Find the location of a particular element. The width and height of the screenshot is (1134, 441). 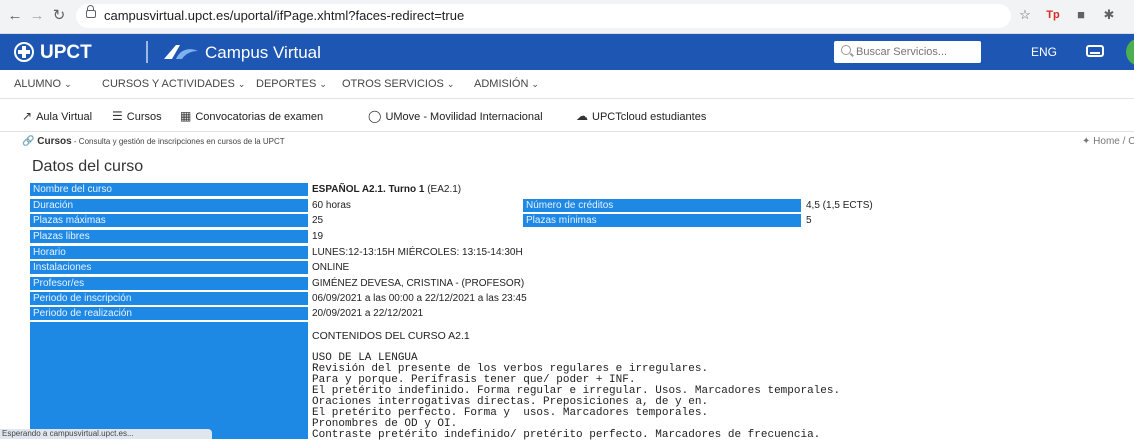

nav-item-label: ALUMNO is located at coordinates (38, 84).